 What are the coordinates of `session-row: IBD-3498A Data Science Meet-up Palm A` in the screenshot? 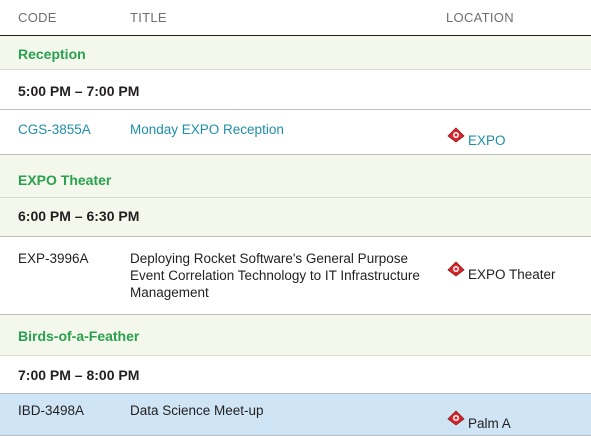 It's located at (295, 415).